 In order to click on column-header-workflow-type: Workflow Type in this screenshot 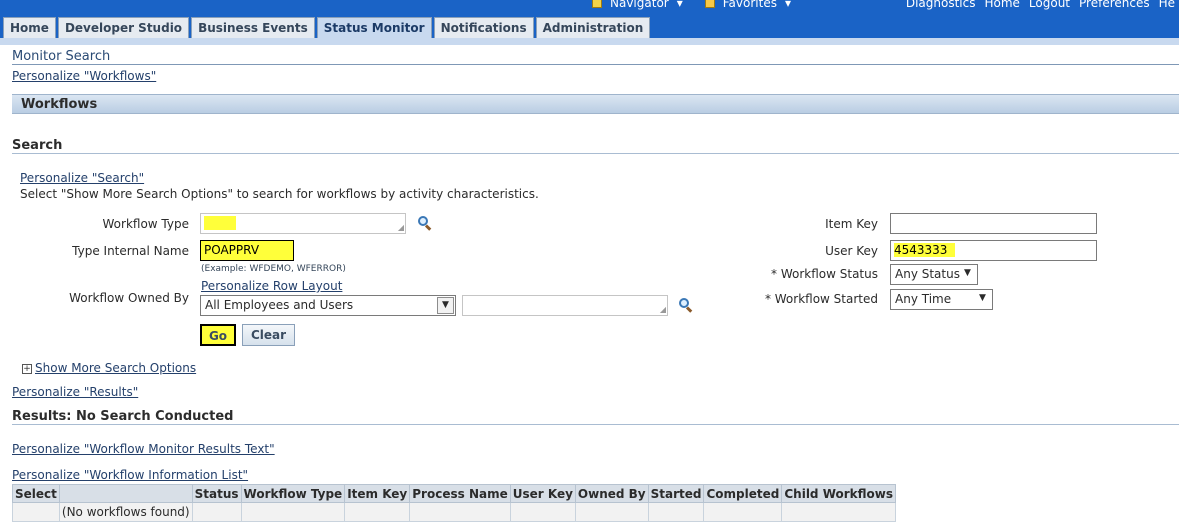, I will do `click(293, 493)`.